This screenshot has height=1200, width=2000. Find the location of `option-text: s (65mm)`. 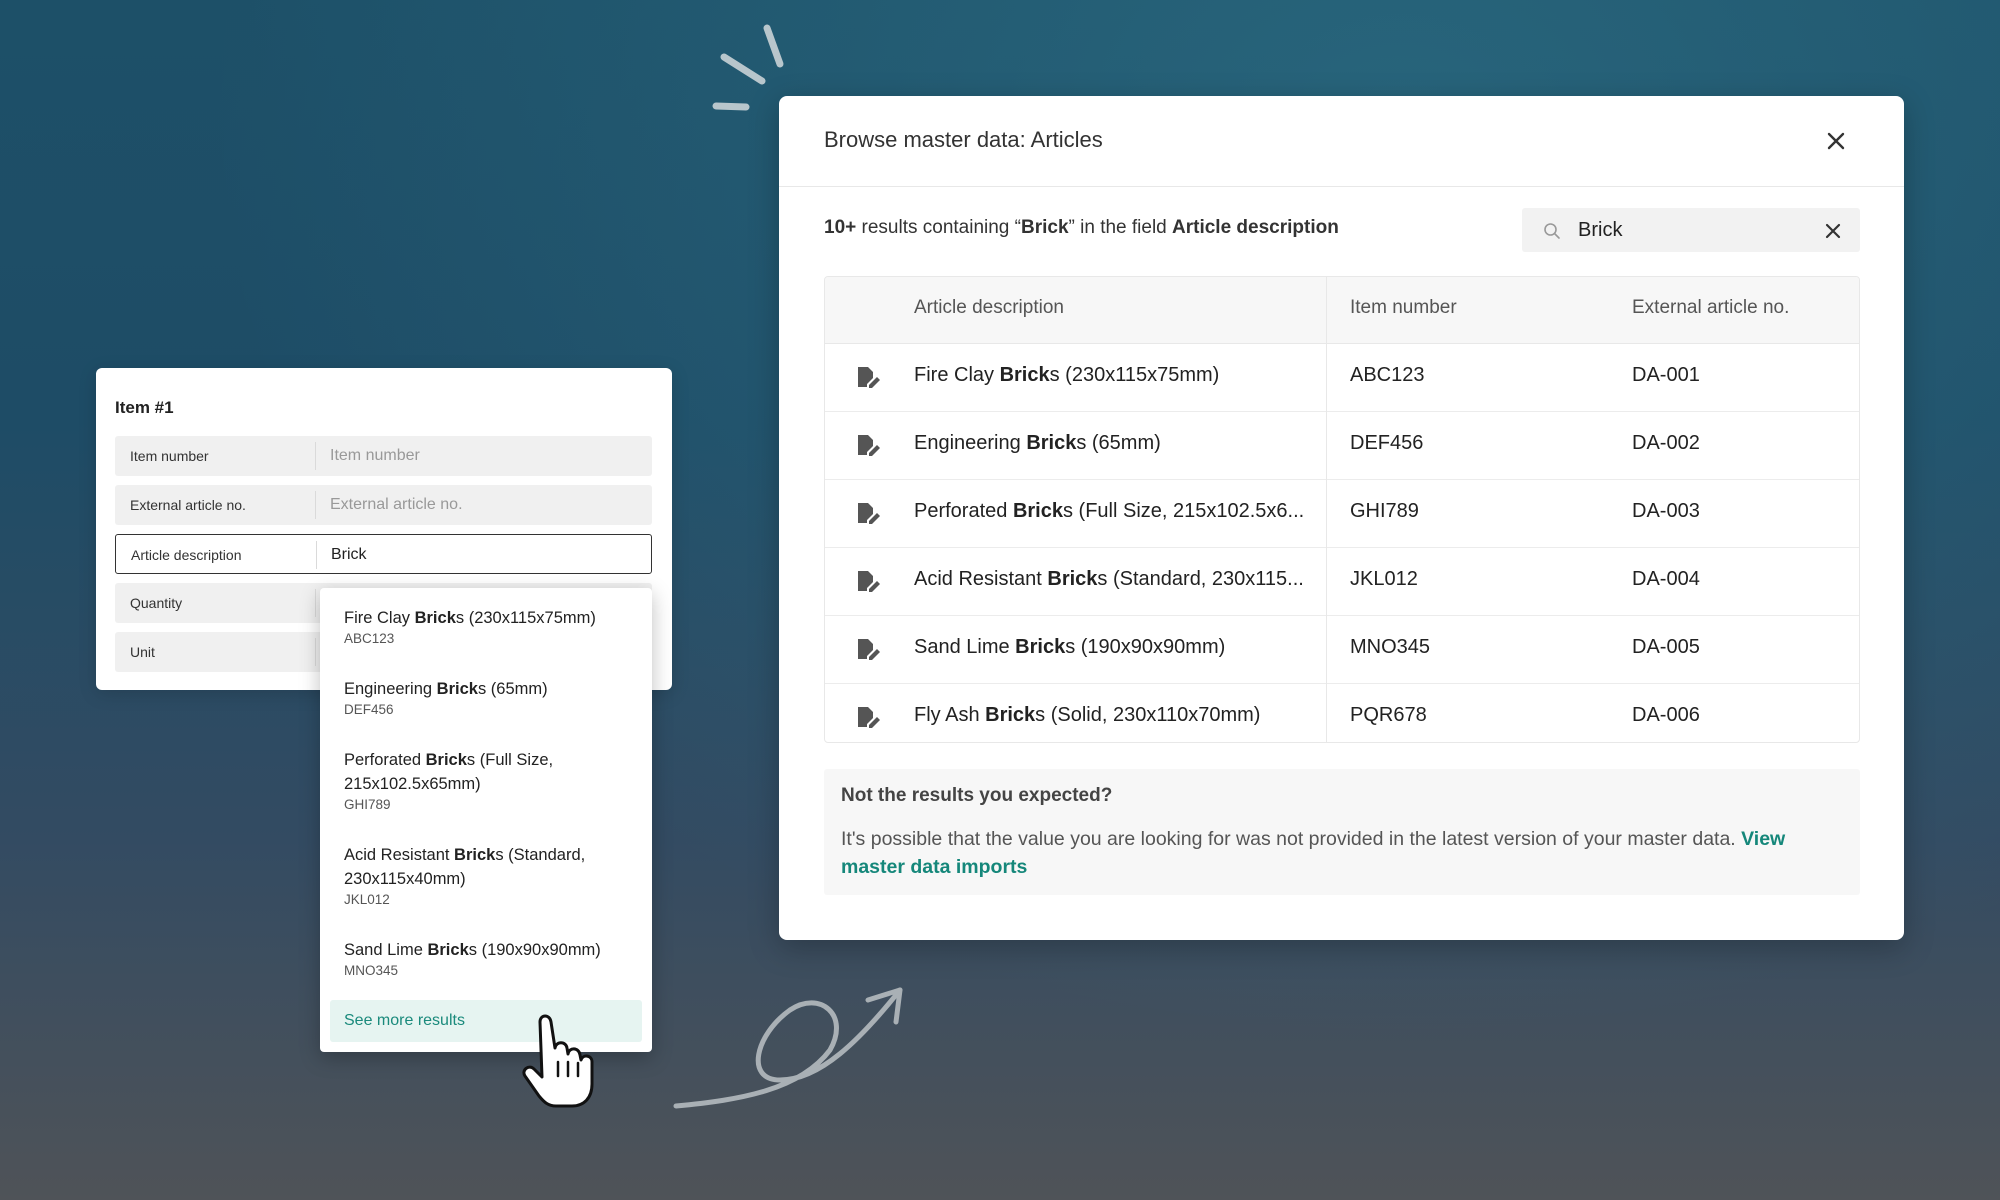

option-text: s (65mm) is located at coordinates (512, 689).